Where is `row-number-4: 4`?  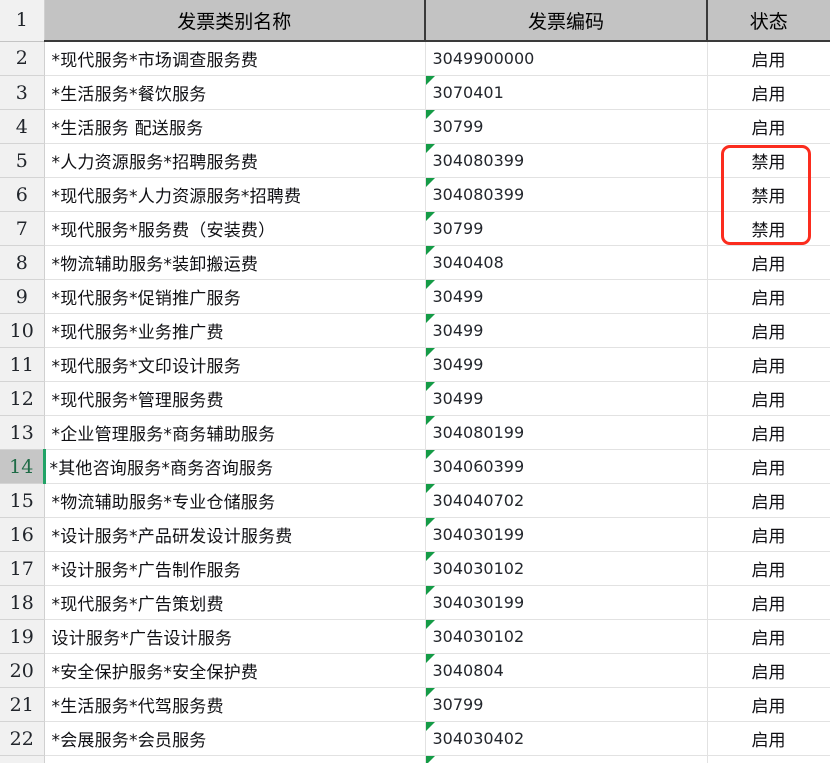 row-number-4: 4 is located at coordinates (22, 126).